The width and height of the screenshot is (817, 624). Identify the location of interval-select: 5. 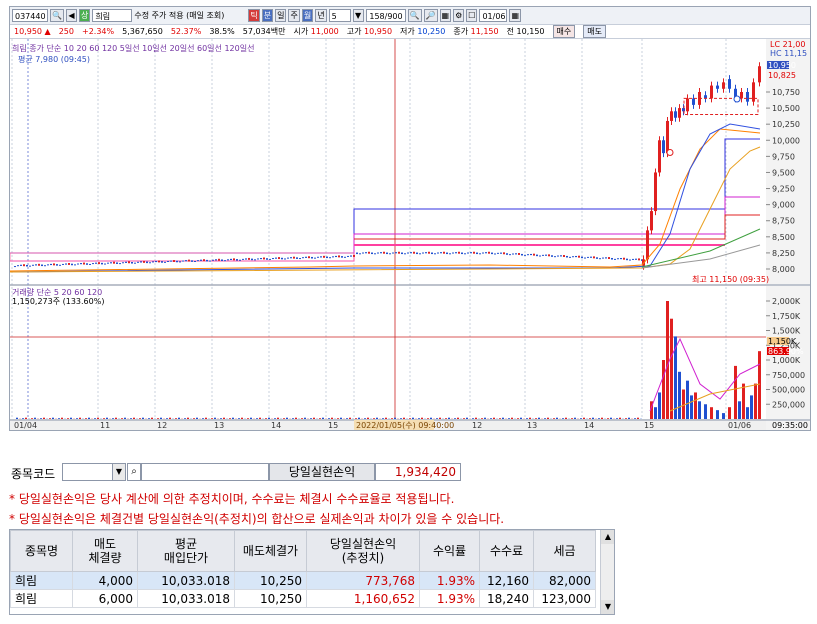
(339, 15).